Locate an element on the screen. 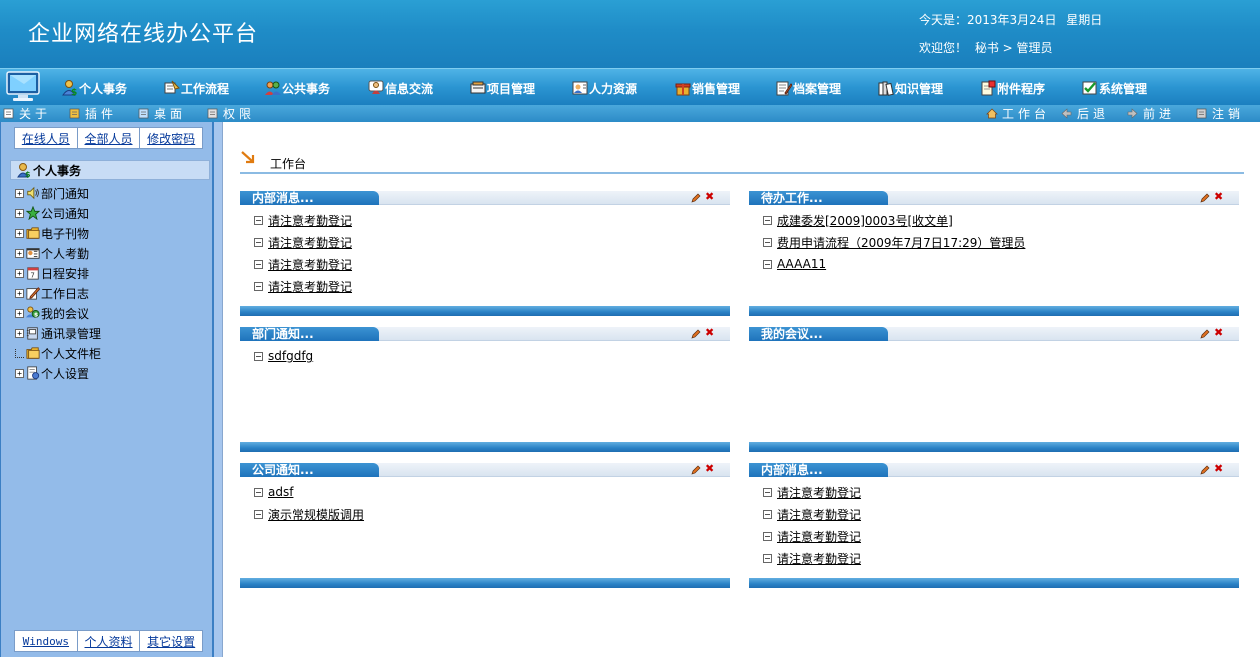  menu-item-5: 项目管理 is located at coordinates (502, 88).